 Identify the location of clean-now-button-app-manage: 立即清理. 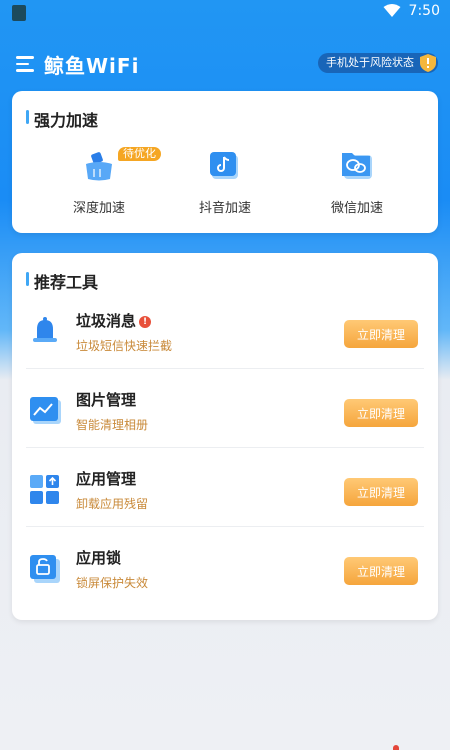
(381, 492).